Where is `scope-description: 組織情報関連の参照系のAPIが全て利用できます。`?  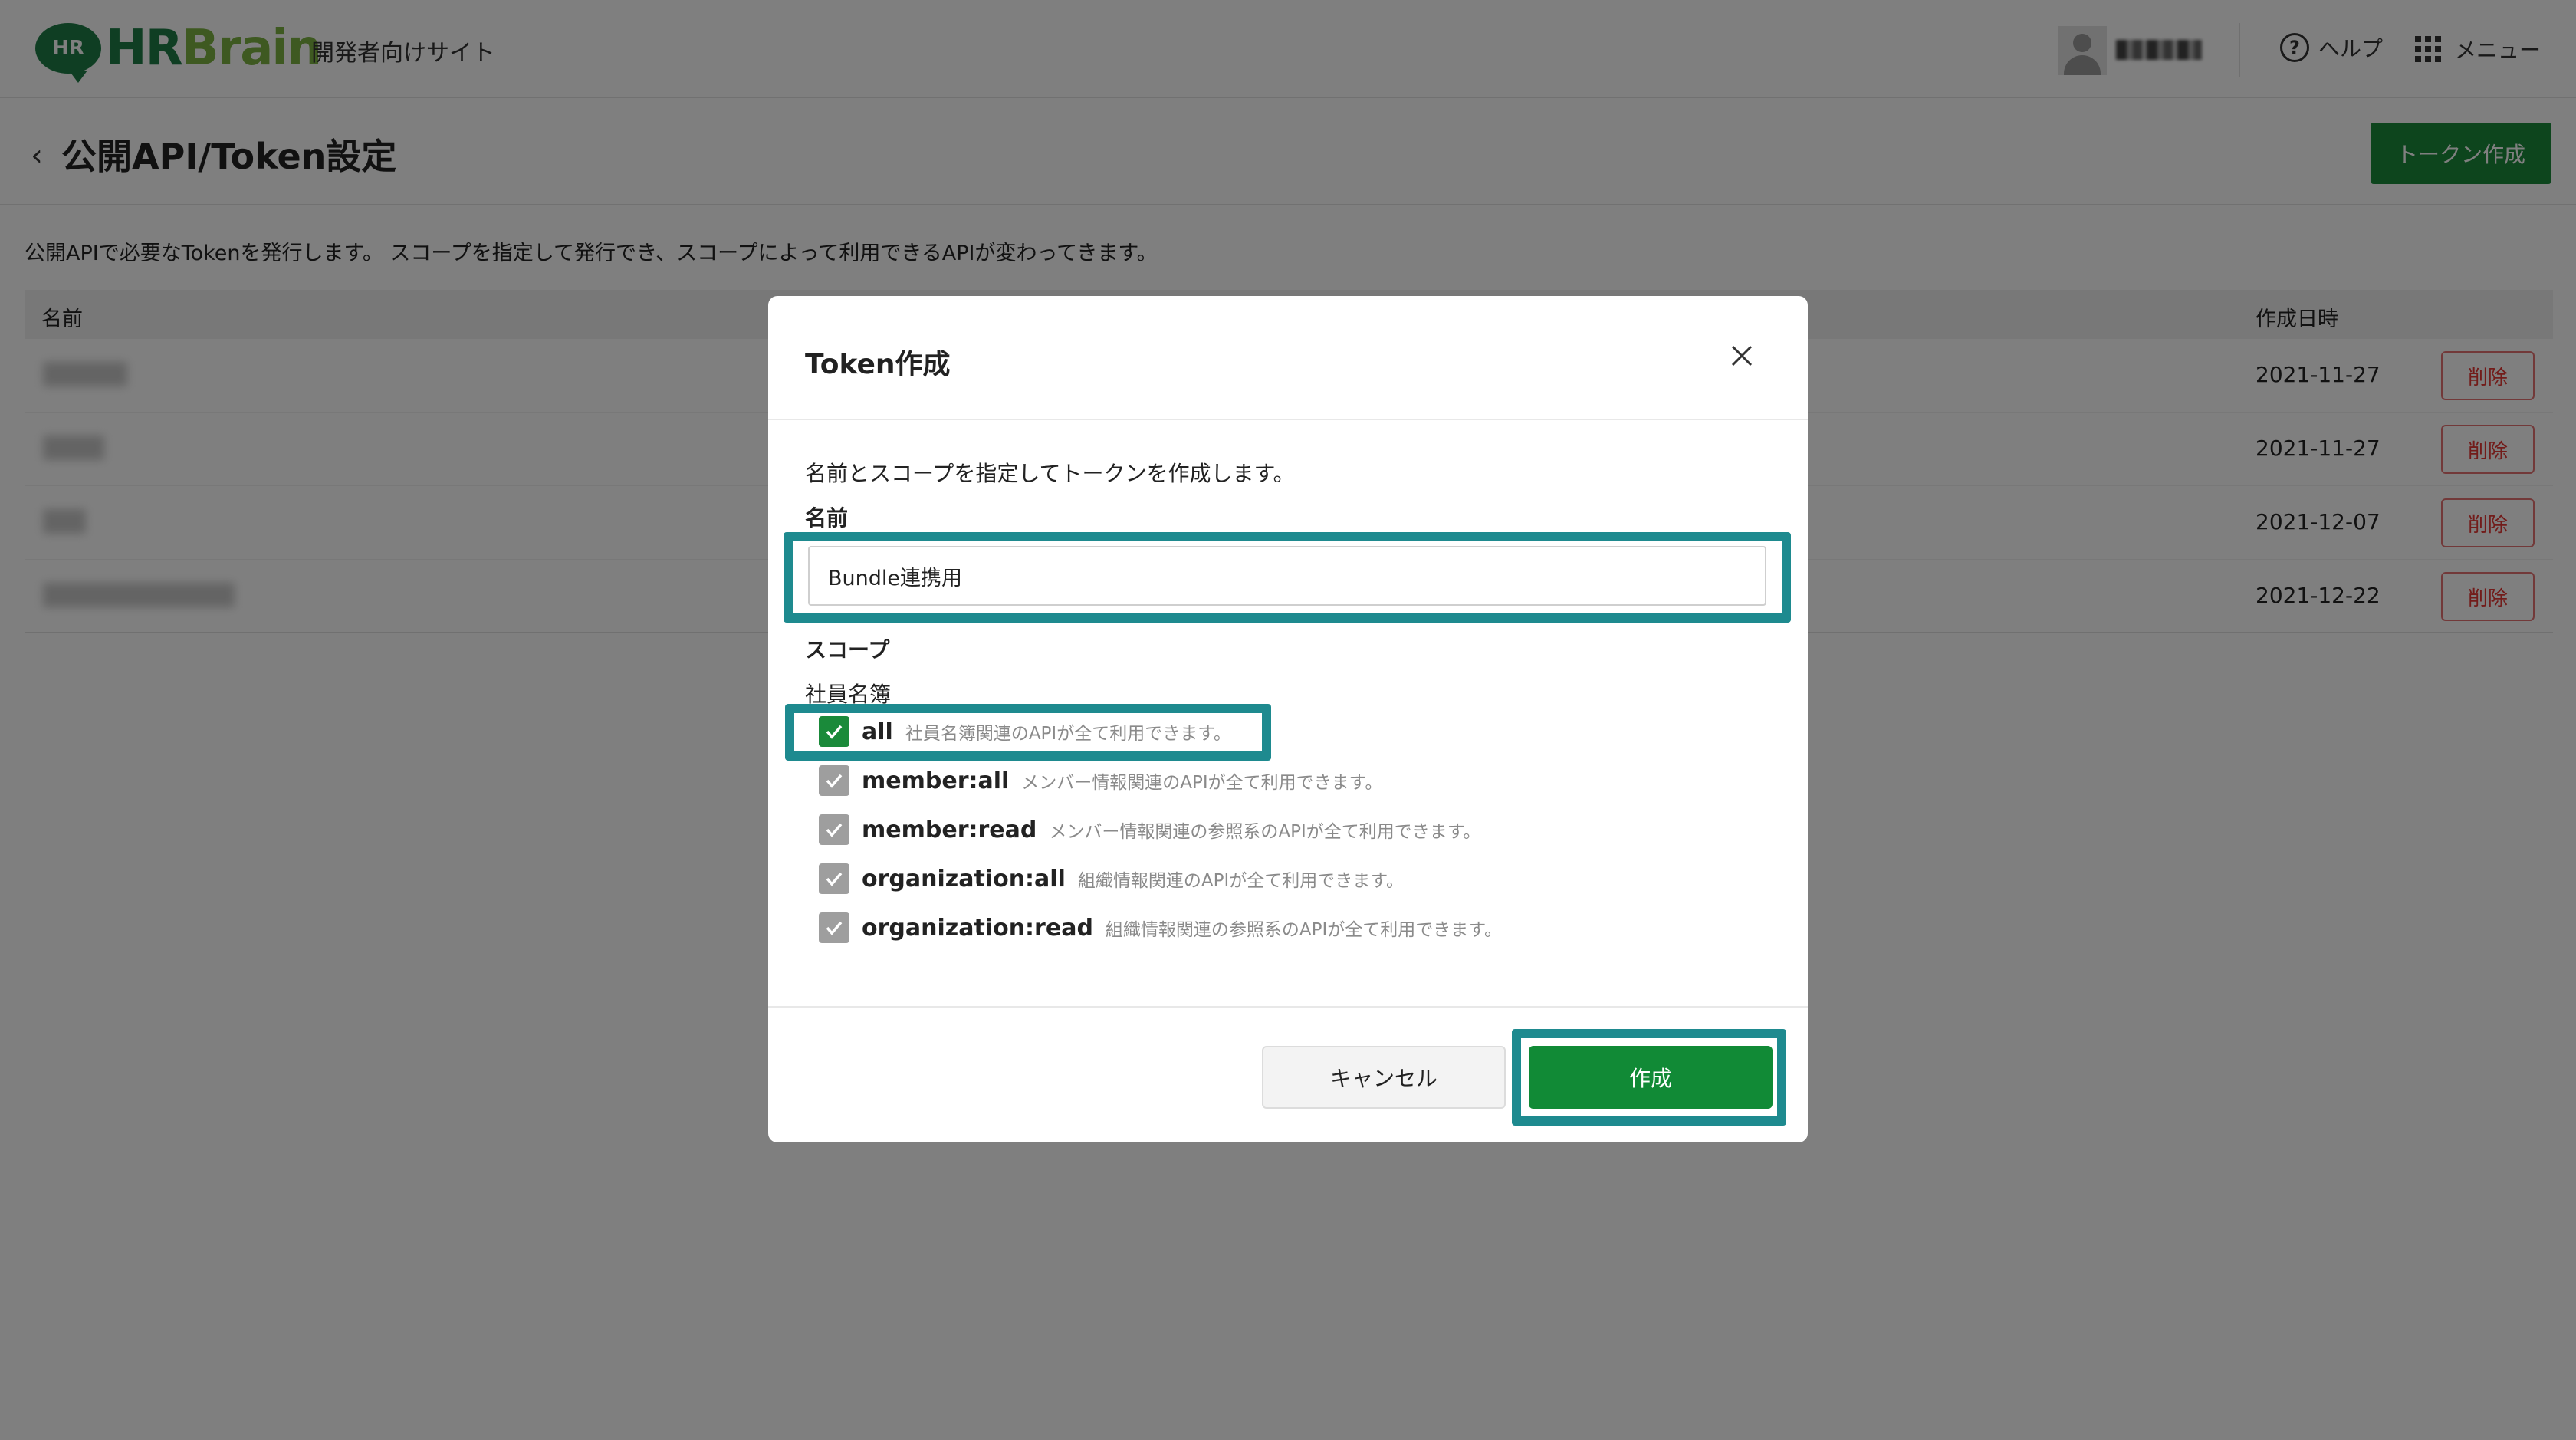 scope-description: 組織情報関連の参照系のAPIが全て利用できます。 is located at coordinates (1304, 930).